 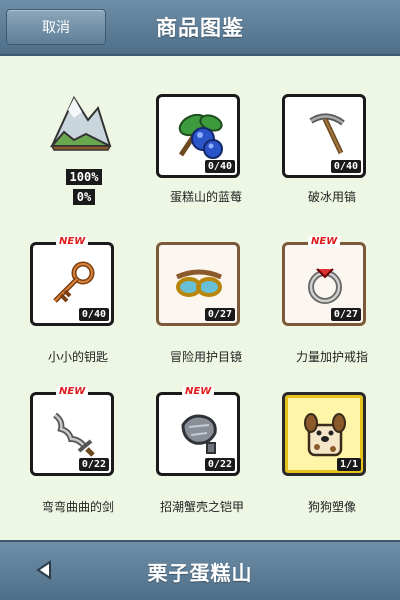 What do you see at coordinates (210, 285) in the screenshot?
I see `item-cell-goggles: 0/27 冒险用护目镜` at bounding box center [210, 285].